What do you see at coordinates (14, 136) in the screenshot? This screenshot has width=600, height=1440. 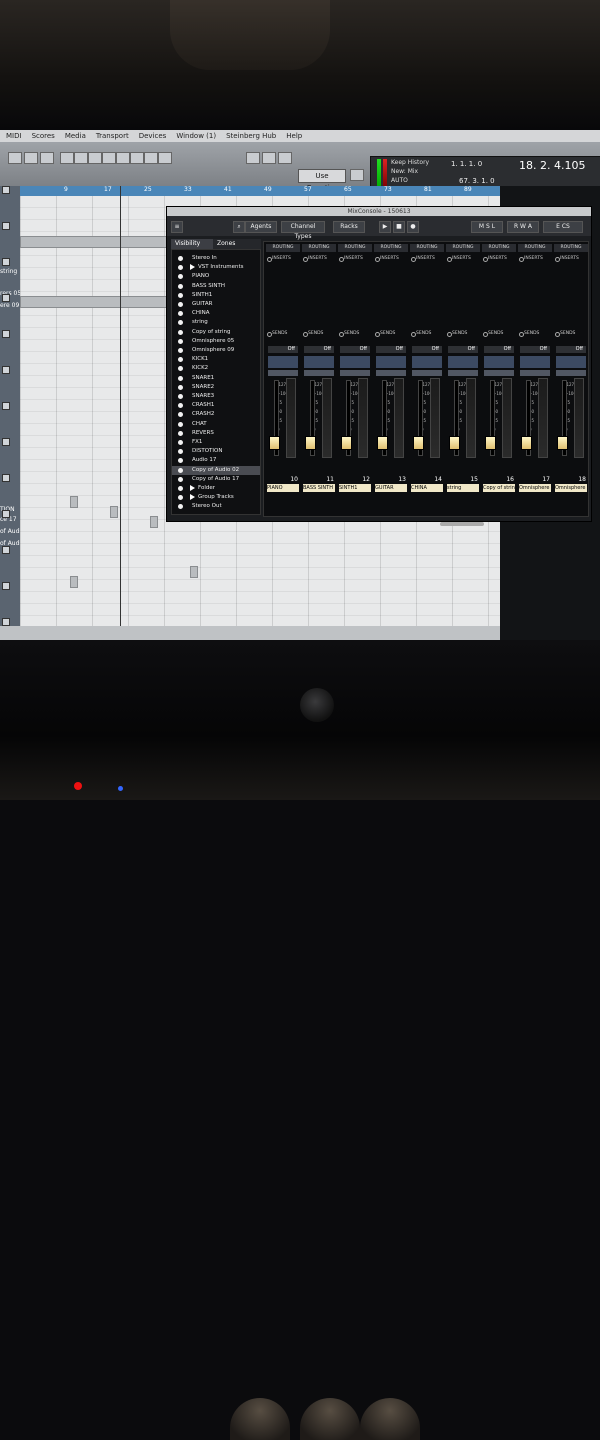 I see `menu-item: MIDI` at bounding box center [14, 136].